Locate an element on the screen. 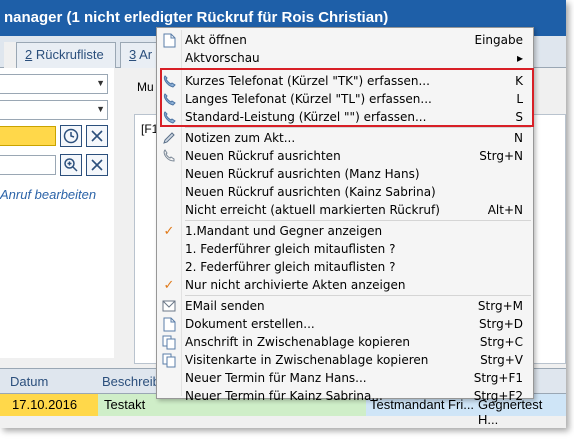  clear-button is located at coordinates (97, 136).